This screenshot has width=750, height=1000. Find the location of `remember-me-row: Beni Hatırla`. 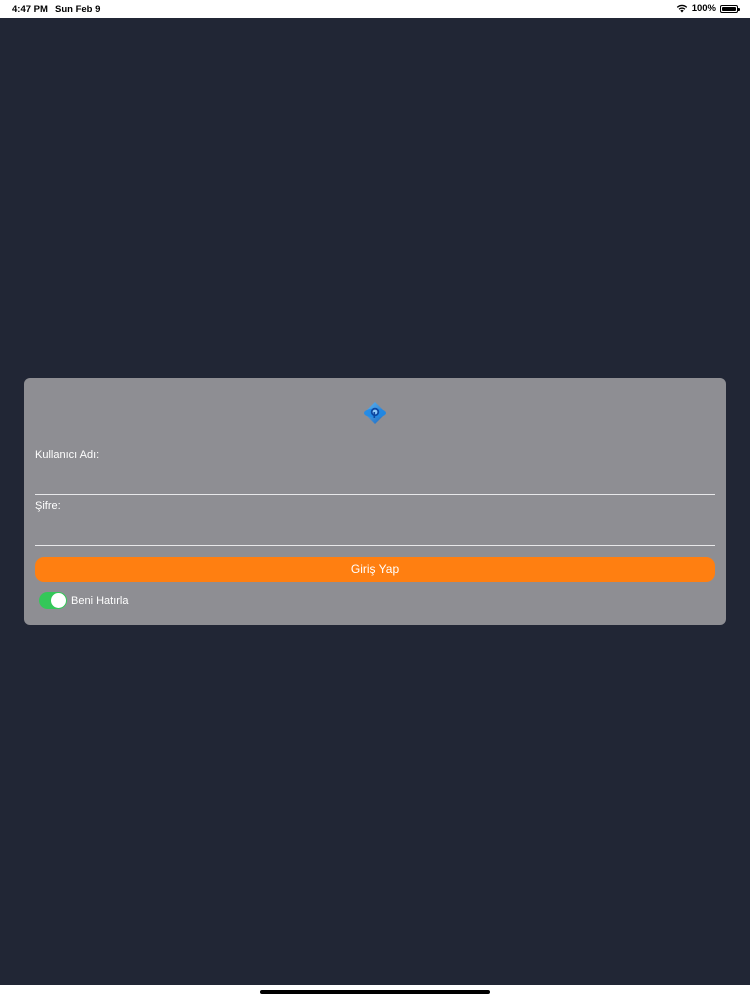

remember-me-row: Beni Hatırla is located at coordinates (83, 600).